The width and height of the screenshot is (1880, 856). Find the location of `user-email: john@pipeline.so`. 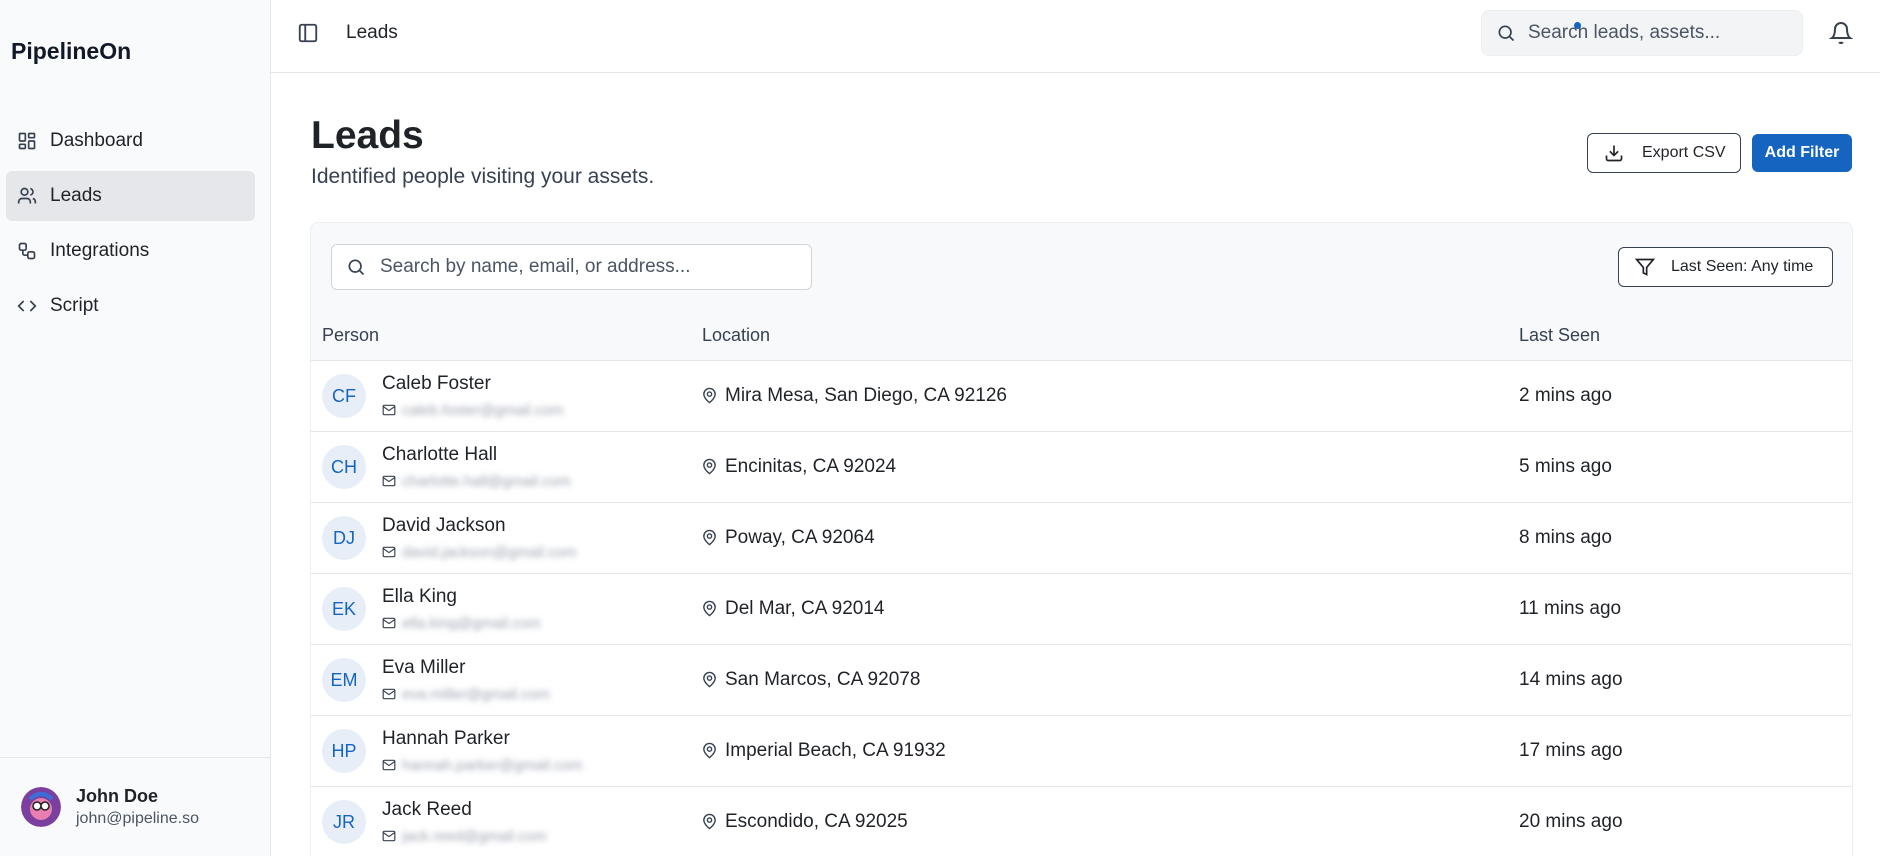

user-email: john@pipeline.so is located at coordinates (137, 818).